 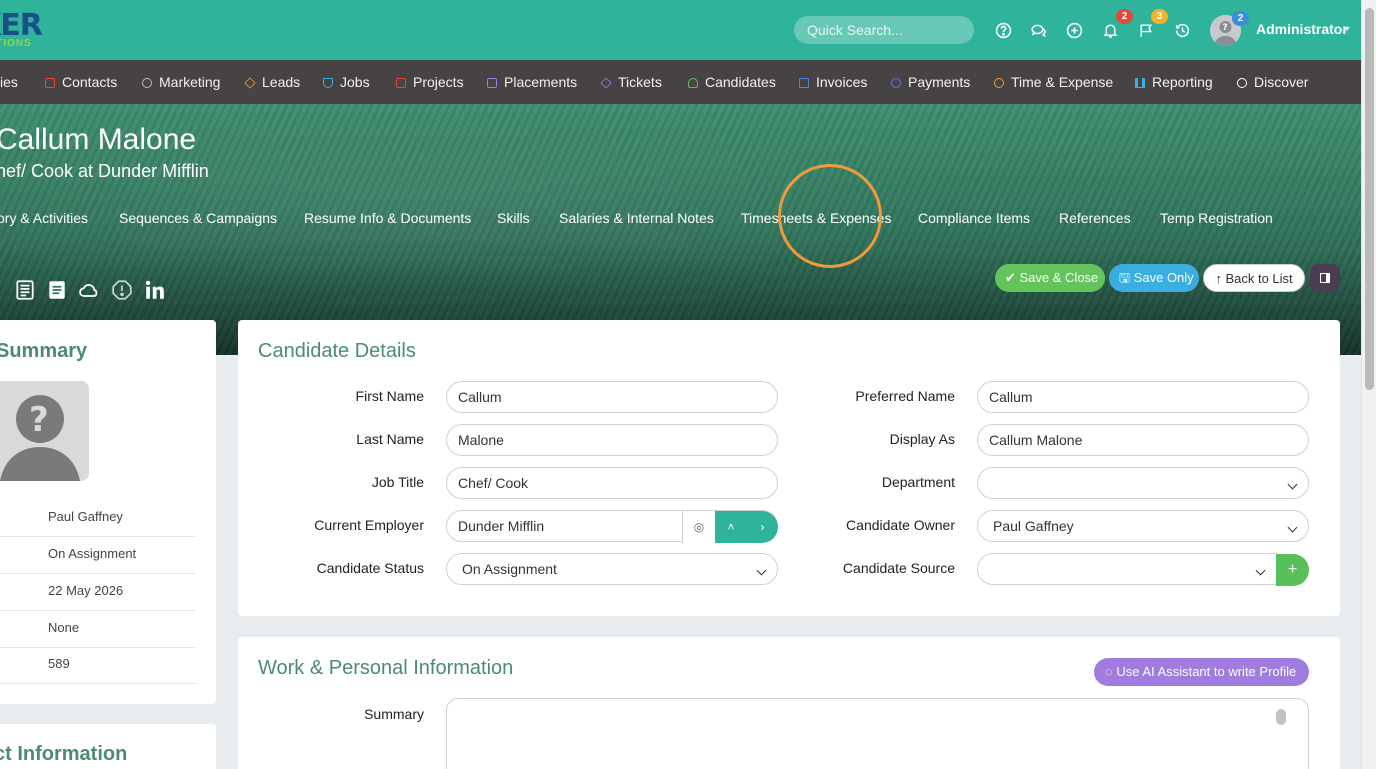 What do you see at coordinates (1110, 30) in the screenshot?
I see `bell-icon` at bounding box center [1110, 30].